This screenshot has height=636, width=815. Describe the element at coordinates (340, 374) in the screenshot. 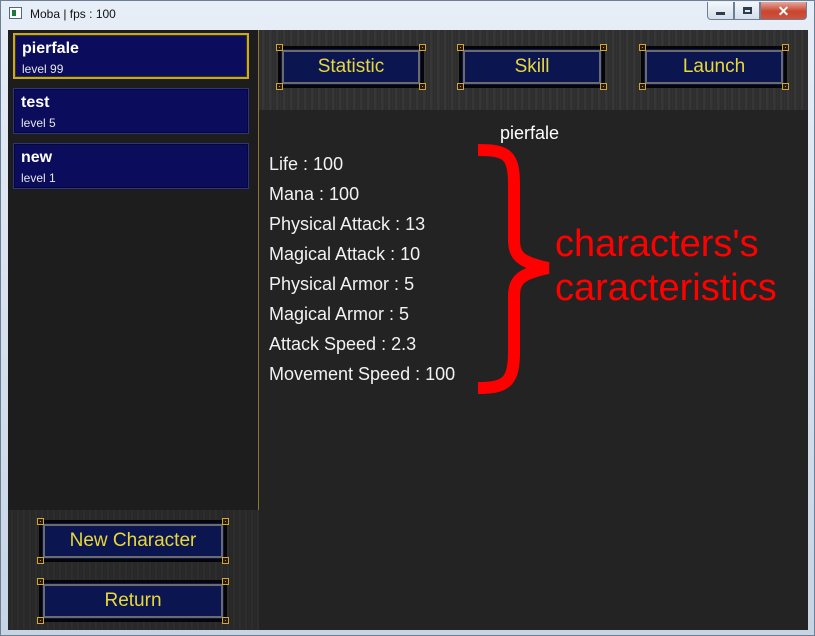

I see `stat-label: Movement Speed` at that location.